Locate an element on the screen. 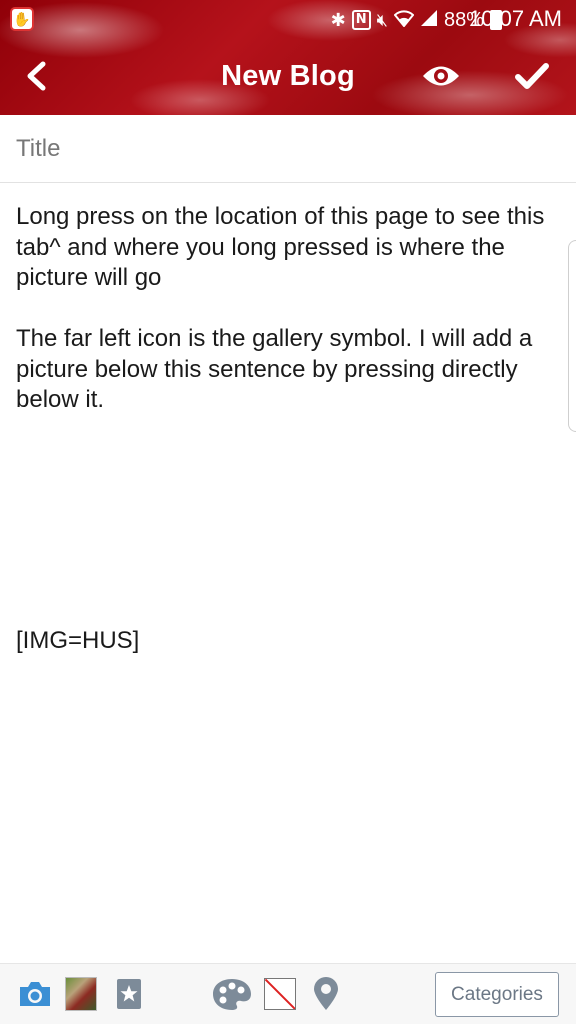 This screenshot has width=576, height=1024. done-button is located at coordinates (532, 76).